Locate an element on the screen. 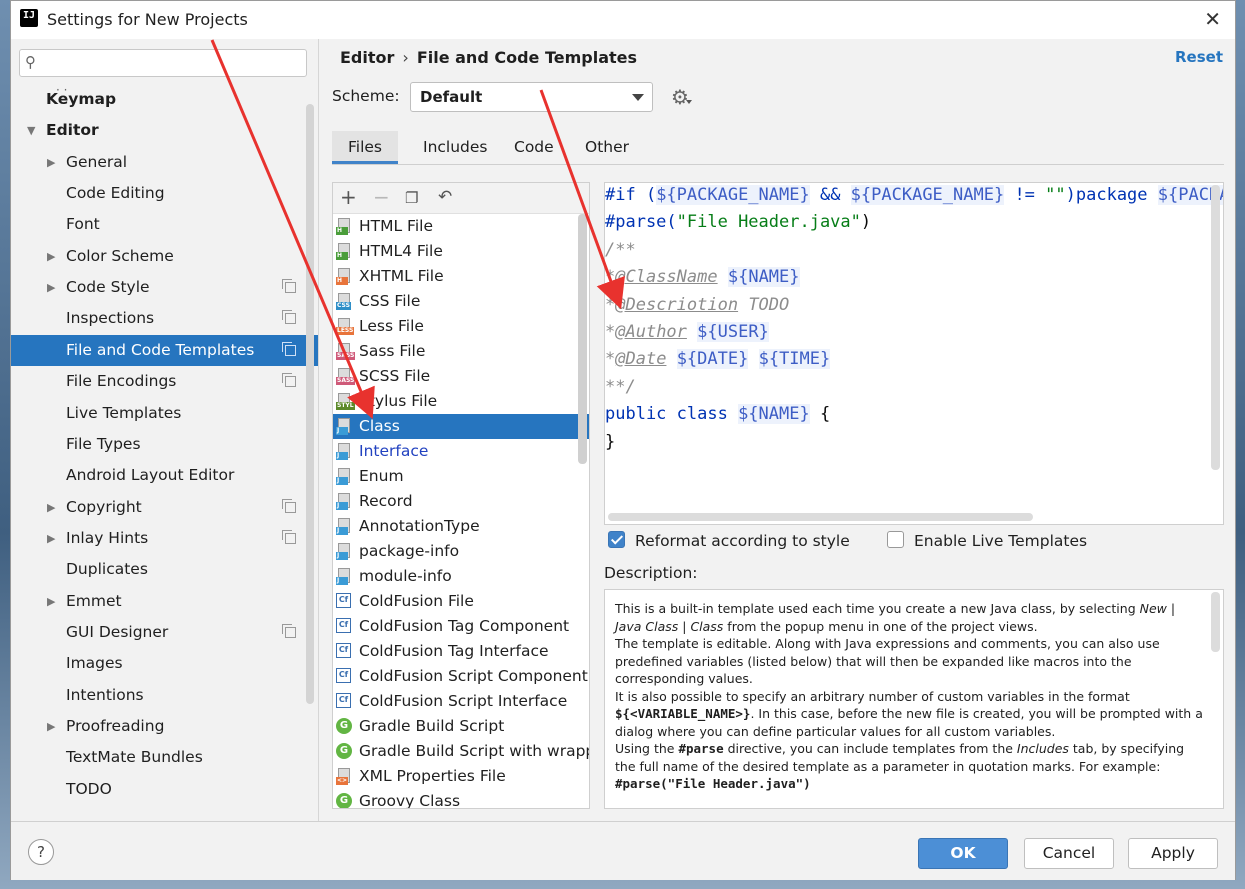  reformat-checkbox-box is located at coordinates (616, 539).